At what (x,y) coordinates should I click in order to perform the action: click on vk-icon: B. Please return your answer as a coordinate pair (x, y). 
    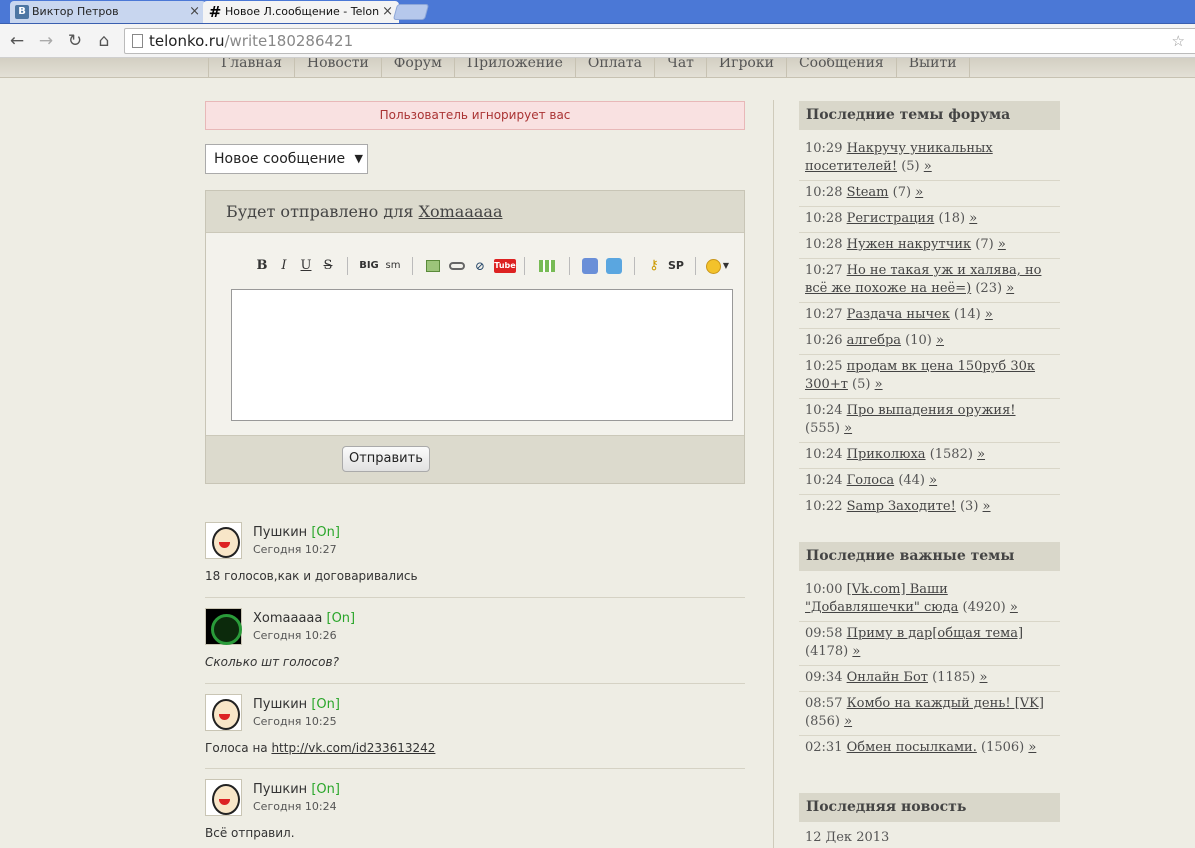
    Looking at the image, I should click on (22, 12).